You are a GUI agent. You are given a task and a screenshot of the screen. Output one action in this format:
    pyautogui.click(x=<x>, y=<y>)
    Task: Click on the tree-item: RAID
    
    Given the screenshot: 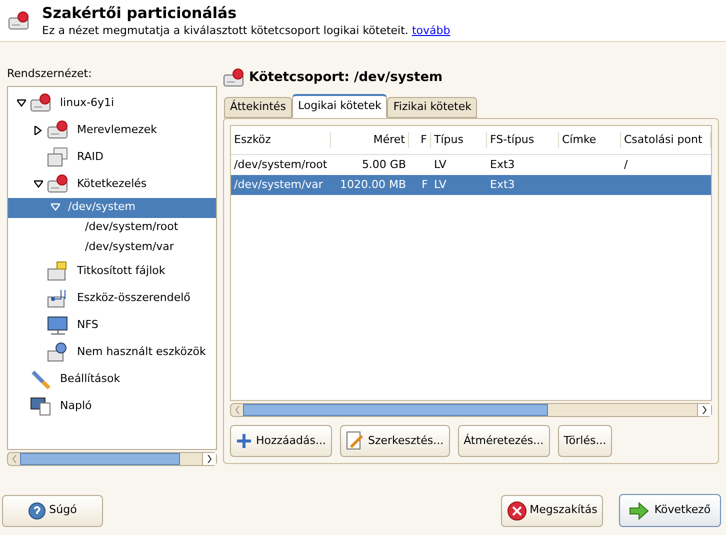 What is the action you would take?
    pyautogui.click(x=112, y=157)
    